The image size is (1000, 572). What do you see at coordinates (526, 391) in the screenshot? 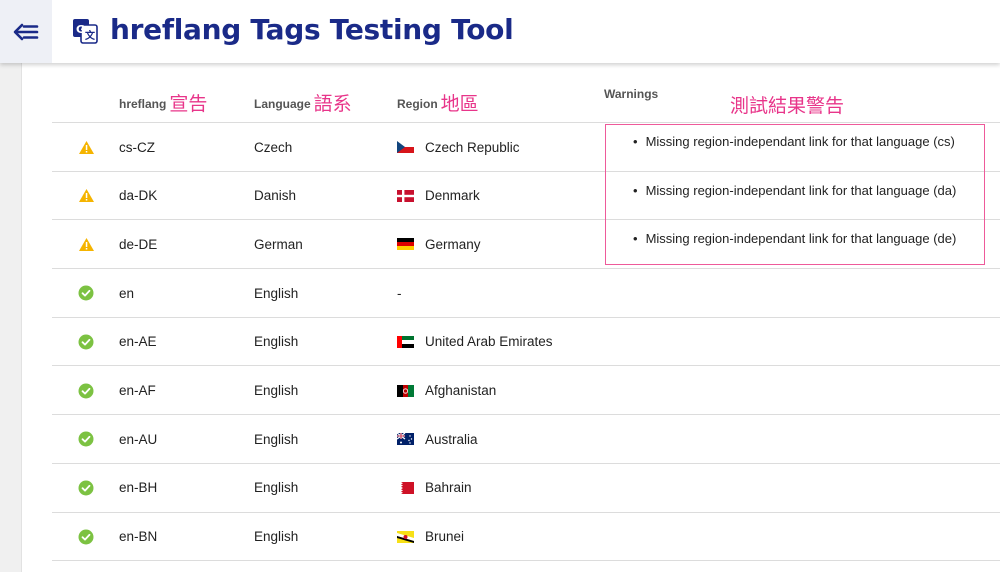
I see `table-row: en-AF English Afghanistan` at bounding box center [526, 391].